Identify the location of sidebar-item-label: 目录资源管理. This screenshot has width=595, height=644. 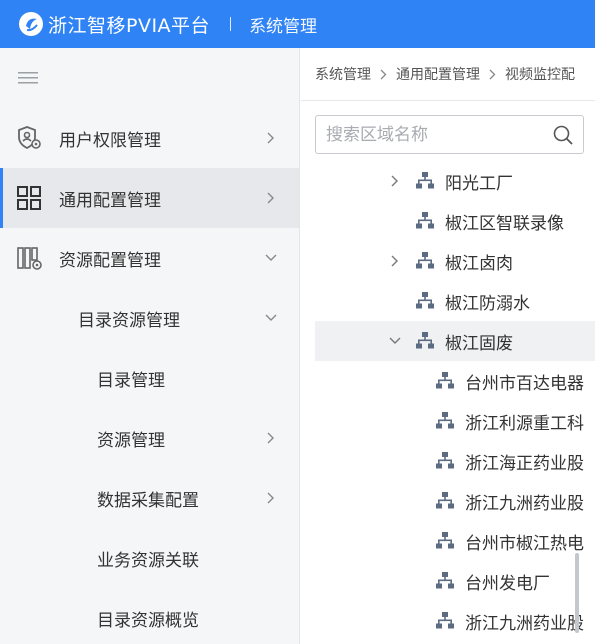
(129, 320).